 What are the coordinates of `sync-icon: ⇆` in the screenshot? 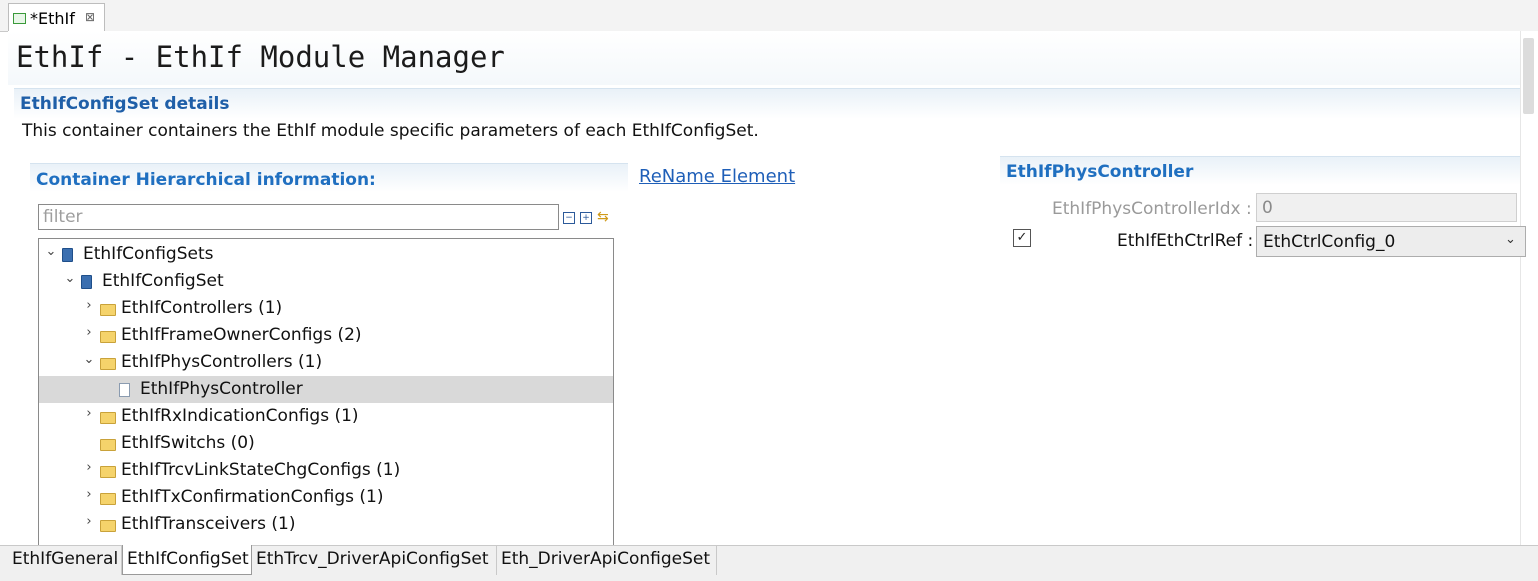 It's located at (603, 217).